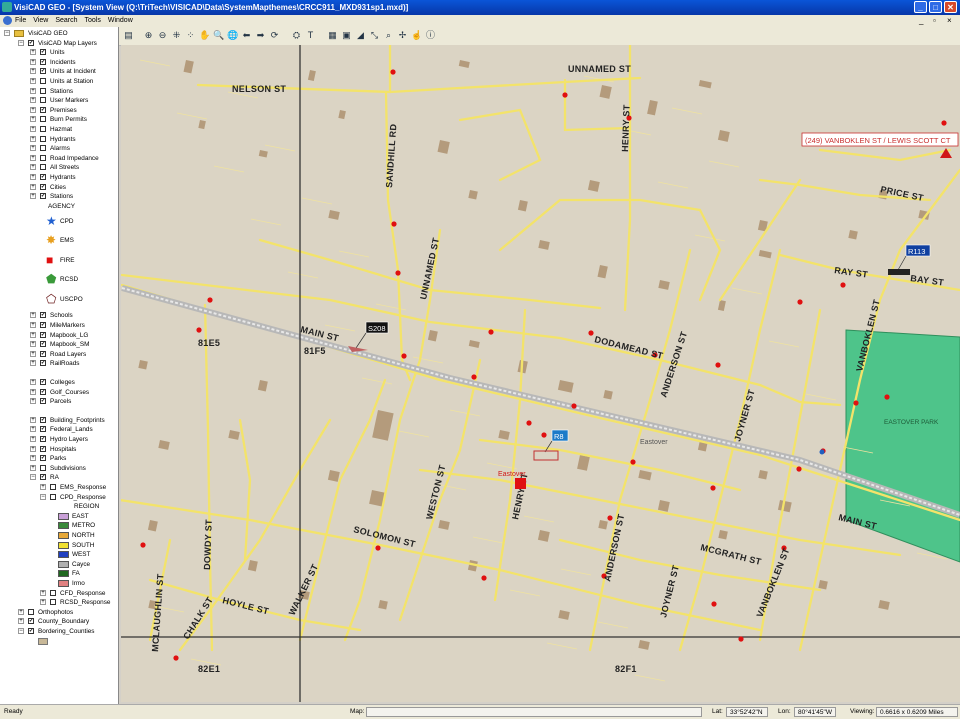 The image size is (960, 719). Describe the element at coordinates (59, 71) in the screenshot. I see `tree-item-layer: + Units at Incident` at that location.